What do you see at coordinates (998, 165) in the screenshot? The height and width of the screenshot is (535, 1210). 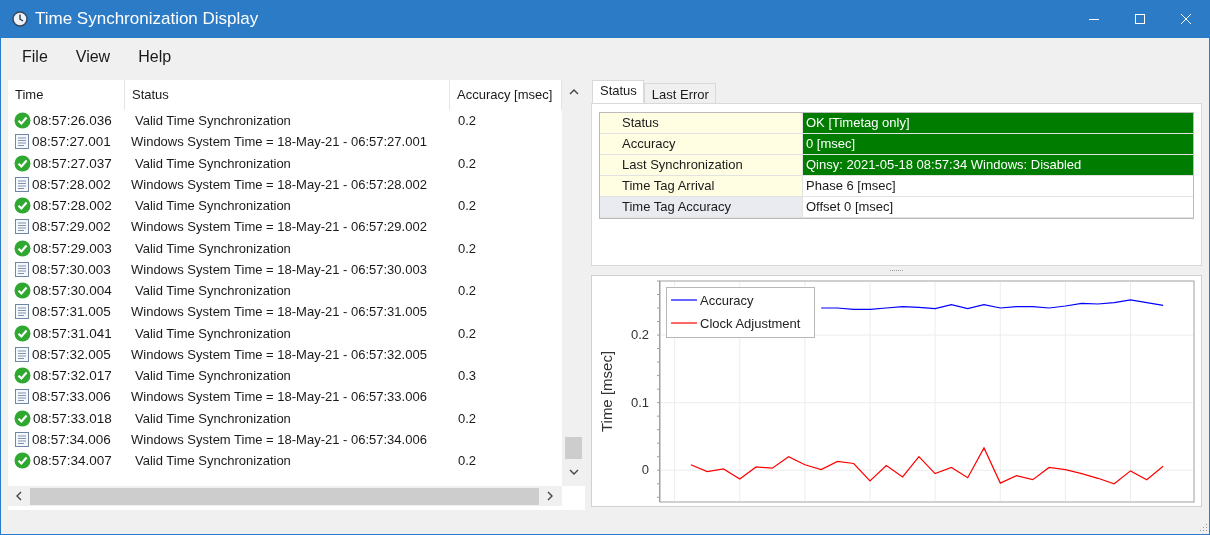 I see `property-value: Qinsy: 2021-05-18 08:57:34 Windows: Disabled` at bounding box center [998, 165].